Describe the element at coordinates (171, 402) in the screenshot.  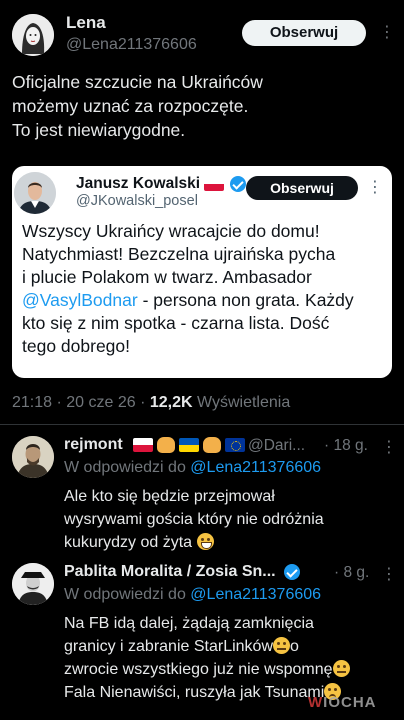
I see `views-count: 12,2K` at that location.